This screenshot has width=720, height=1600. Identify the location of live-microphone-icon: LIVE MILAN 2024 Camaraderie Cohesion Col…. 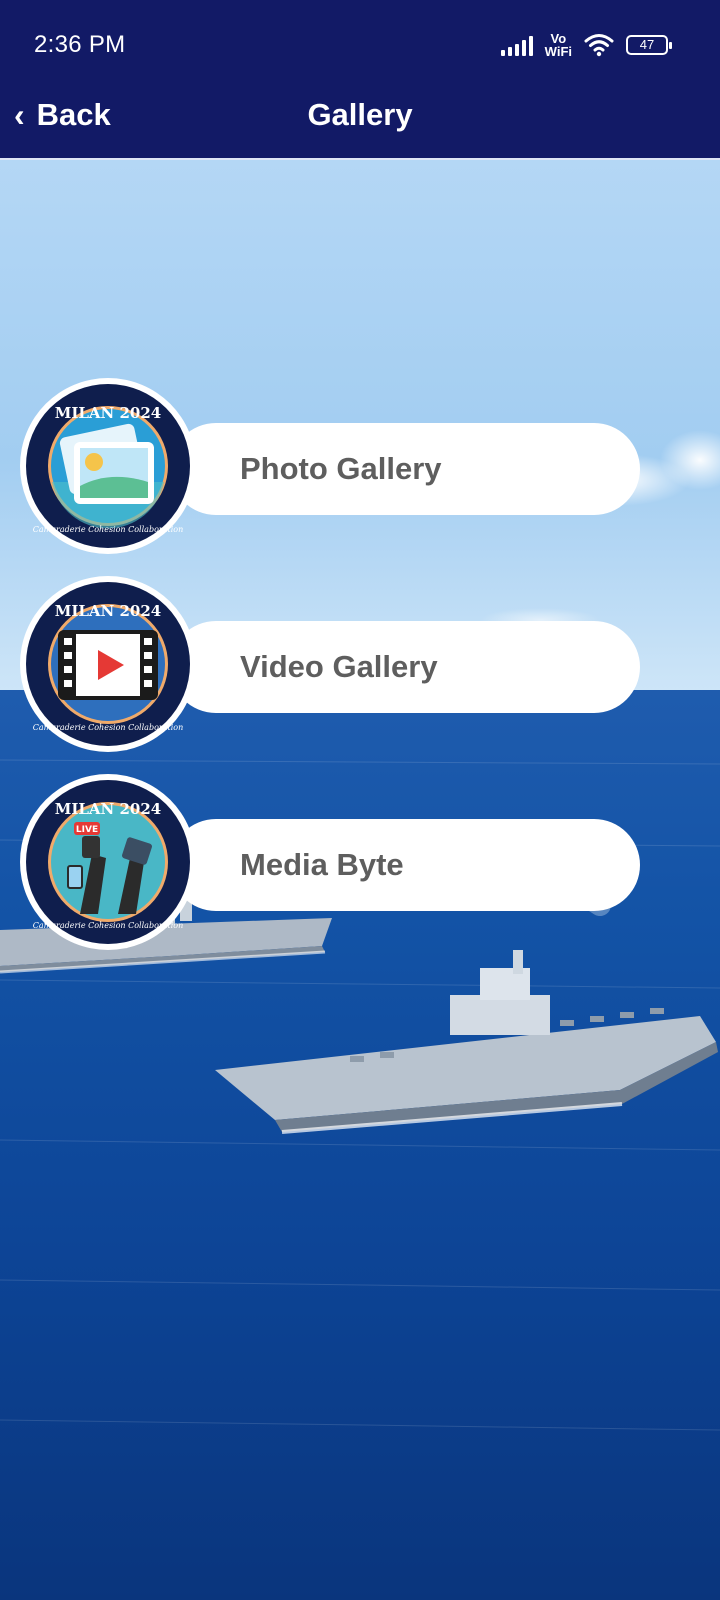
(108, 862).